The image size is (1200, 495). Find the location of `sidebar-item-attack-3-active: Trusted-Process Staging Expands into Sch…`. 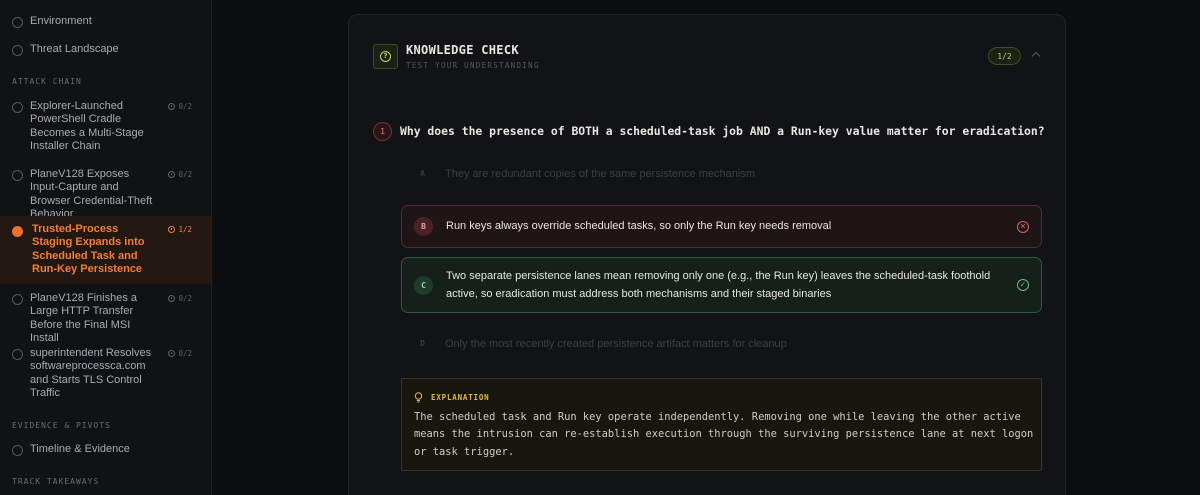

sidebar-item-attack-3-active: Trusted-Process Staging Expands into Sch… is located at coordinates (105, 250).